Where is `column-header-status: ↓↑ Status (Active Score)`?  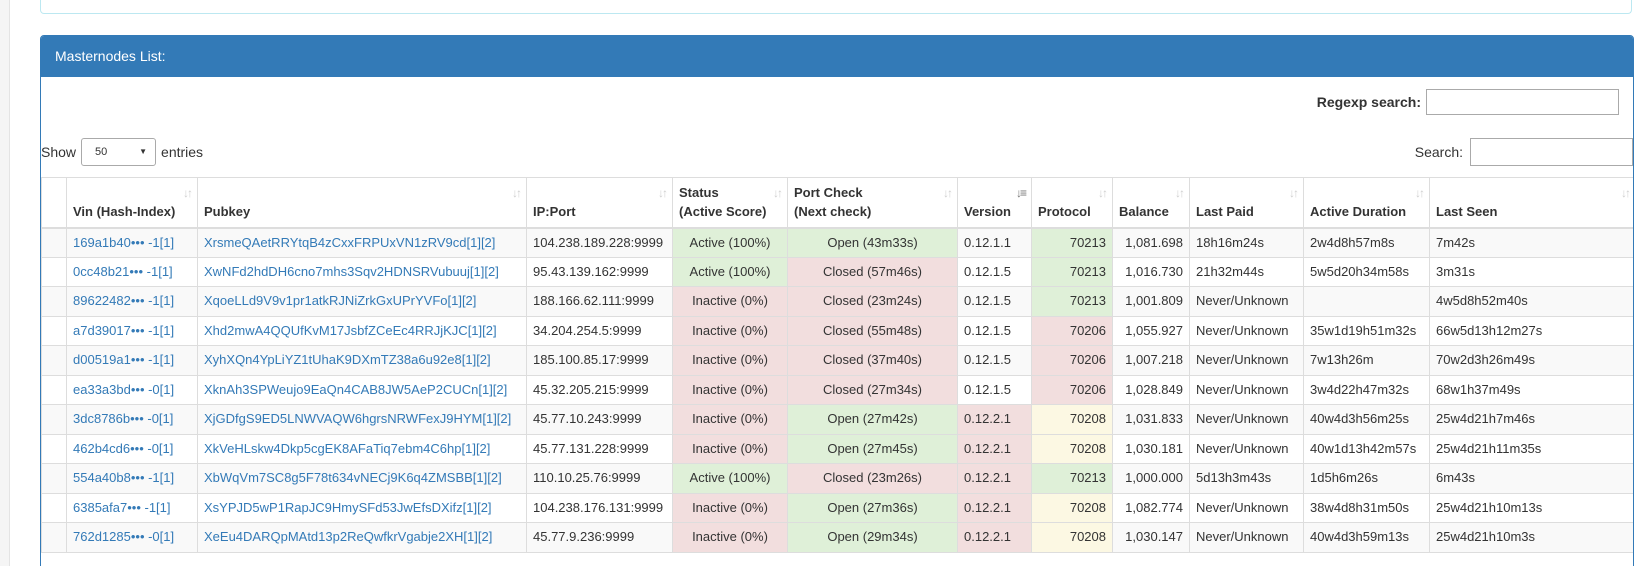 column-header-status: ↓↑ Status (Active Score) is located at coordinates (730, 203).